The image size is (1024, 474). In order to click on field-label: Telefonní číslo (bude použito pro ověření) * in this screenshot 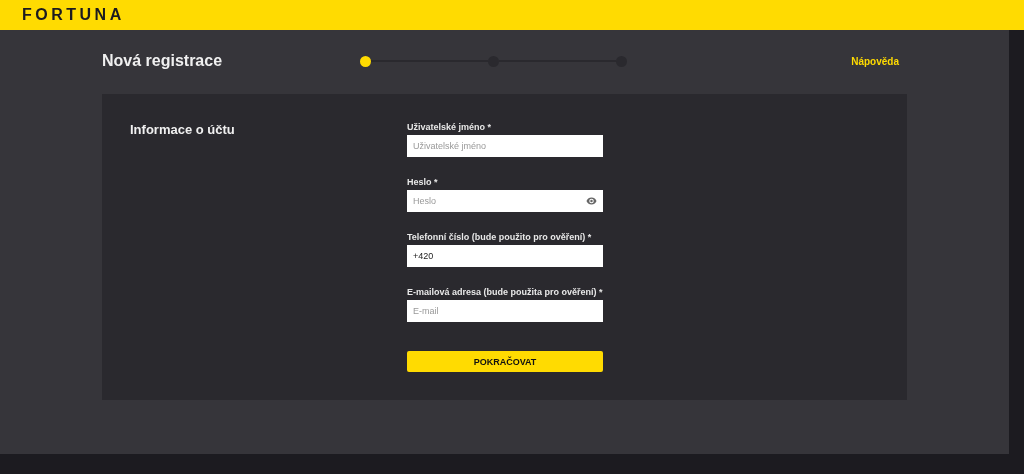, I will do `click(500, 237)`.